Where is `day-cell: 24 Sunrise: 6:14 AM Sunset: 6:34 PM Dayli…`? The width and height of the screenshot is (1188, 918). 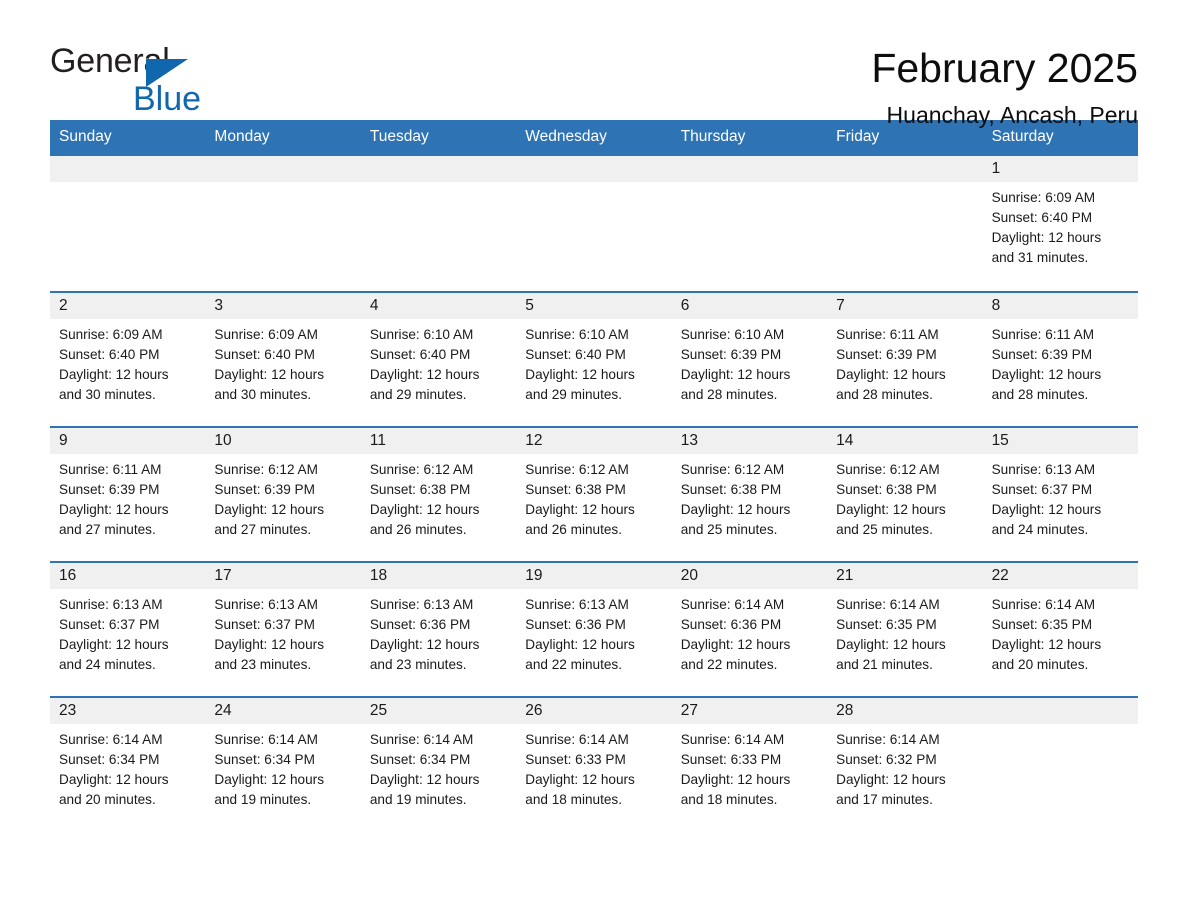 day-cell: 24 Sunrise: 6:14 AM Sunset: 6:34 PM Dayli… is located at coordinates (283, 764).